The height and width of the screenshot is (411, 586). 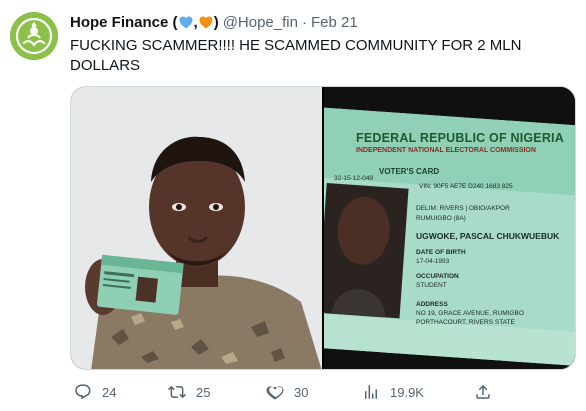 What do you see at coordinates (203, 392) in the screenshot?
I see `retweet-count: 25` at bounding box center [203, 392].